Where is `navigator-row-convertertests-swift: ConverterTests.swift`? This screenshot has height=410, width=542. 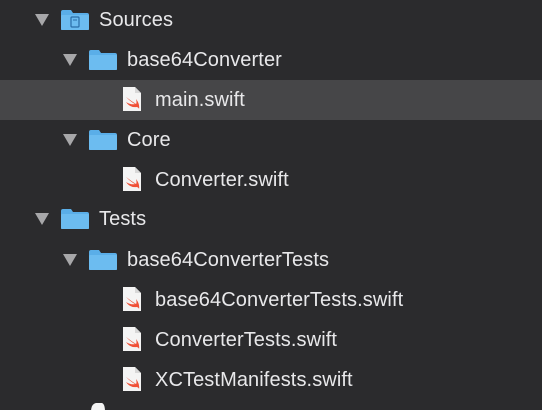 navigator-row-convertertests-swift: ConverterTests.swift is located at coordinates (271, 340).